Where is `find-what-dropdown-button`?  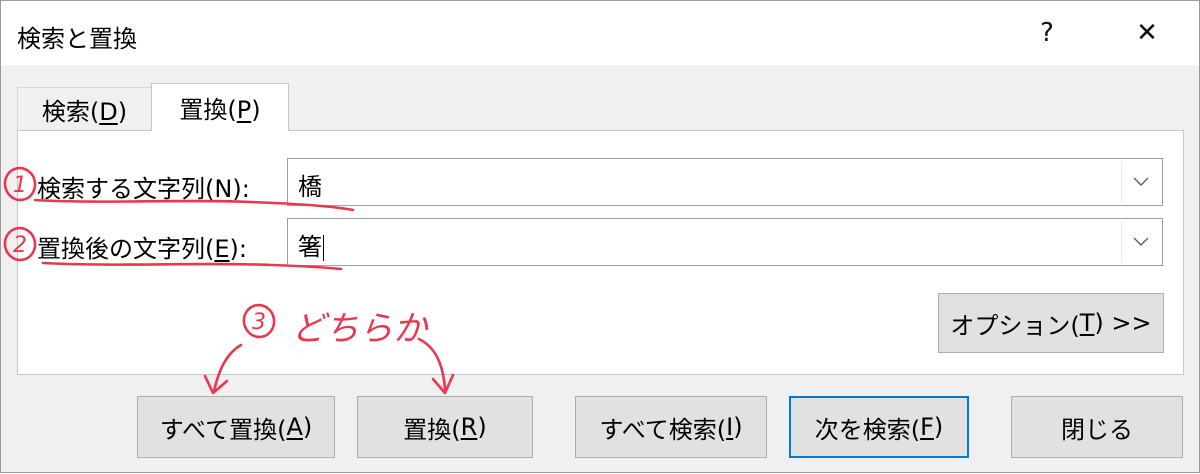 find-what-dropdown-button is located at coordinates (1140, 182).